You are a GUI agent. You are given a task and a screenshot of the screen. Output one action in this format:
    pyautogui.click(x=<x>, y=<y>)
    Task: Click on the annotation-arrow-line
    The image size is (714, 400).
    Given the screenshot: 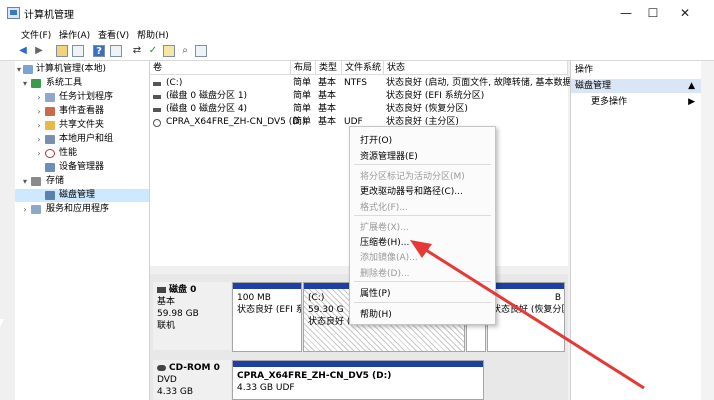 What is the action you would take?
    pyautogui.click(x=531, y=316)
    